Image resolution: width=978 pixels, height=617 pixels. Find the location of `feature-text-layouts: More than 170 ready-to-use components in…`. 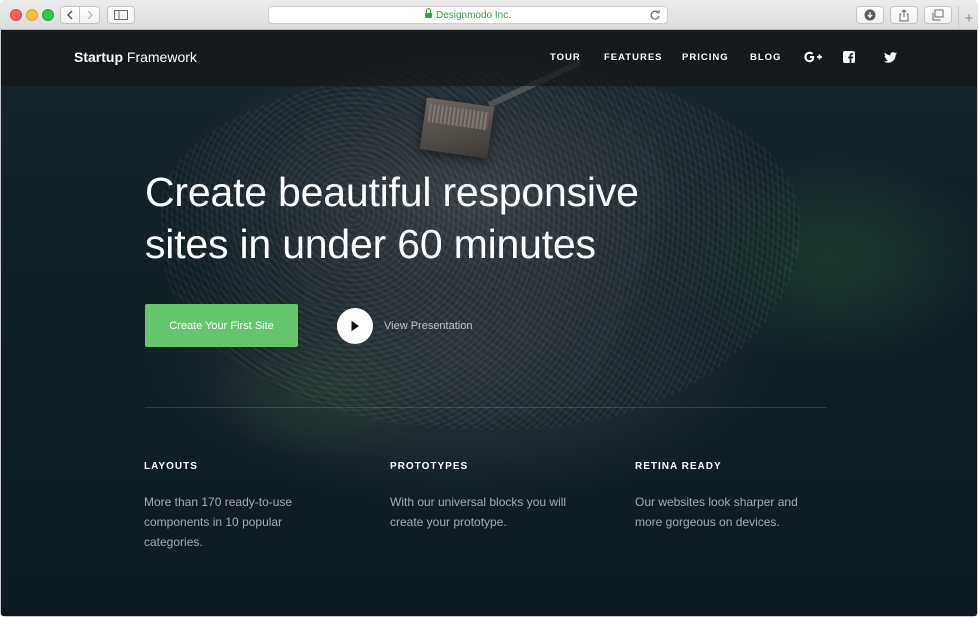

feature-text-layouts: More than 170 ready-to-use components in… is located at coordinates (218, 522).